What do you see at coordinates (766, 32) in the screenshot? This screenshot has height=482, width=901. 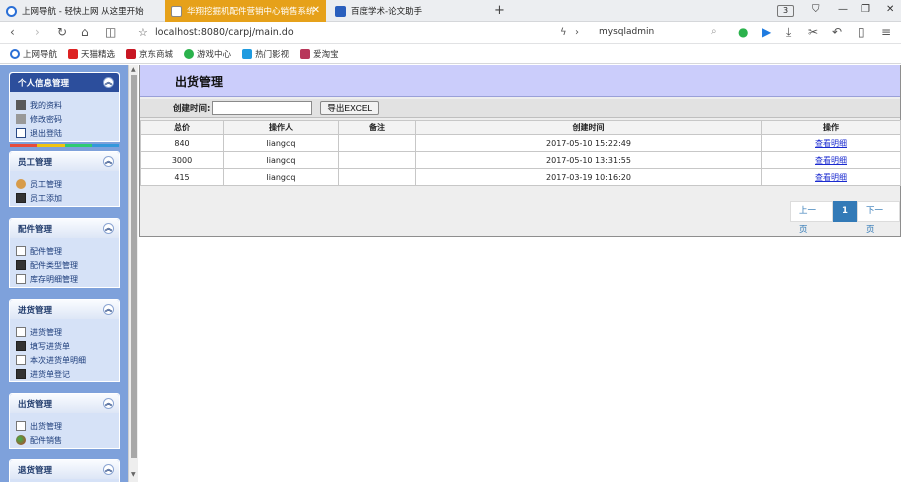 I see `play-icon: ▶` at bounding box center [766, 32].